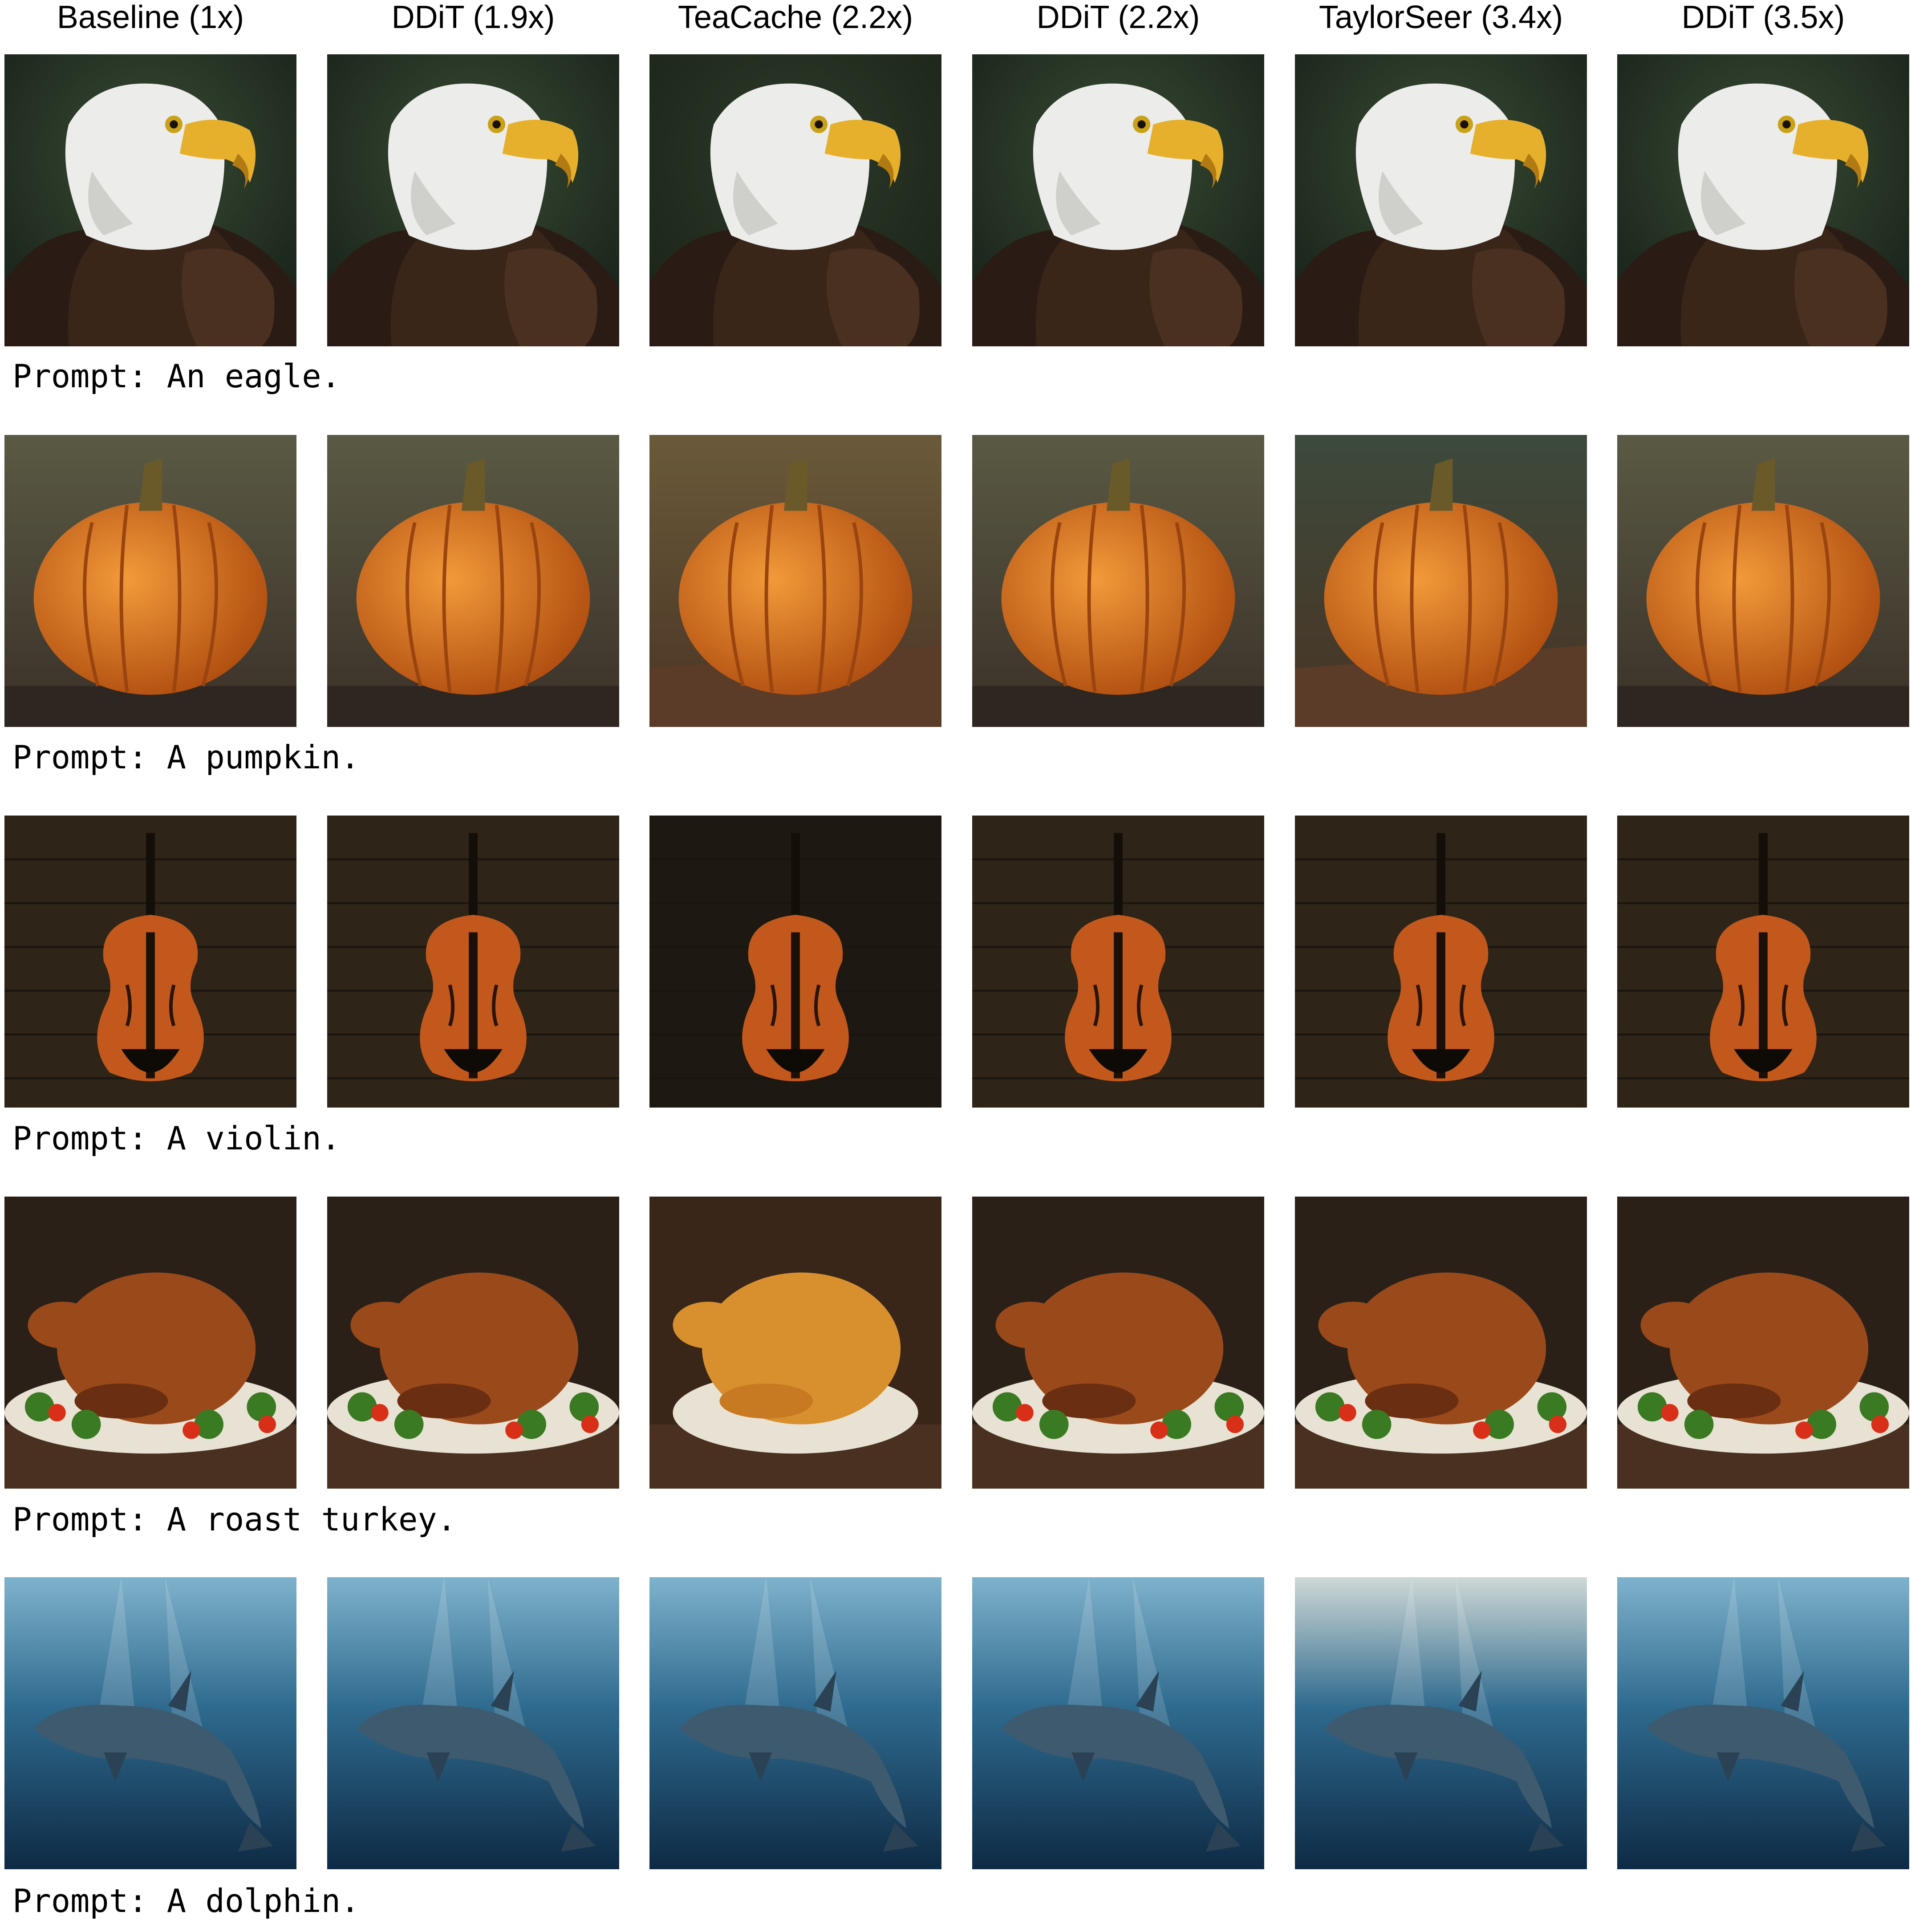 This screenshot has height=1932, width=1911. I want to click on turkey-image-ddit-3-5x, so click(1763, 1343).